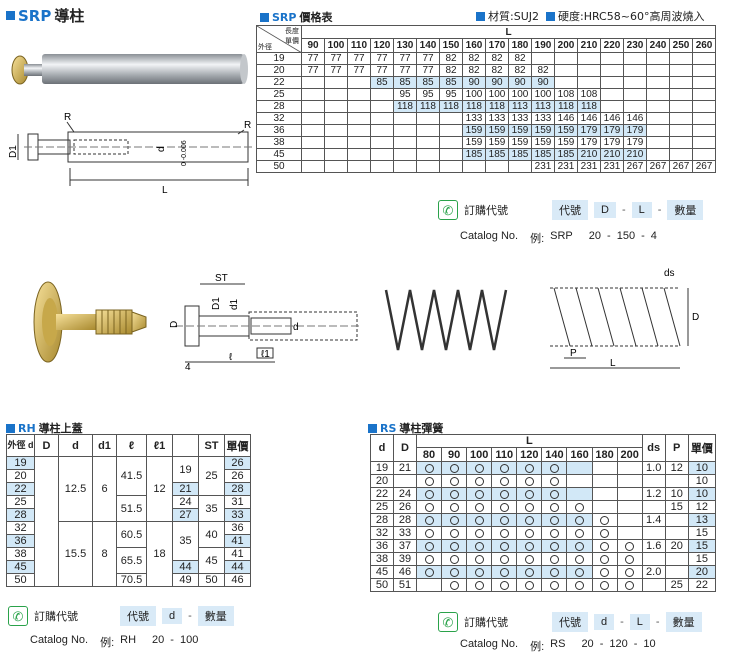  What do you see at coordinates (174, 324) in the screenshot?
I see `dim-d-big-label: D` at bounding box center [174, 324].